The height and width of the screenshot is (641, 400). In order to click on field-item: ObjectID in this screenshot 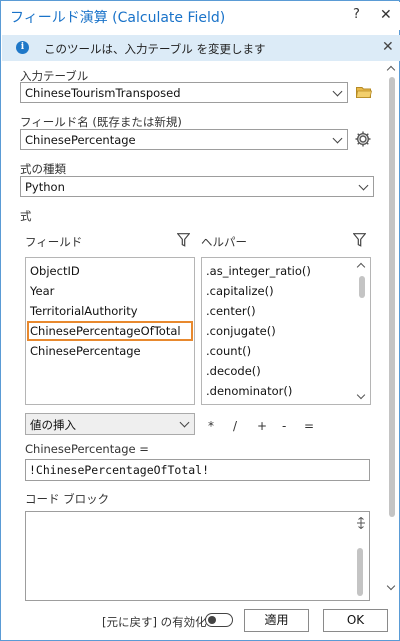, I will do `click(55, 271)`.